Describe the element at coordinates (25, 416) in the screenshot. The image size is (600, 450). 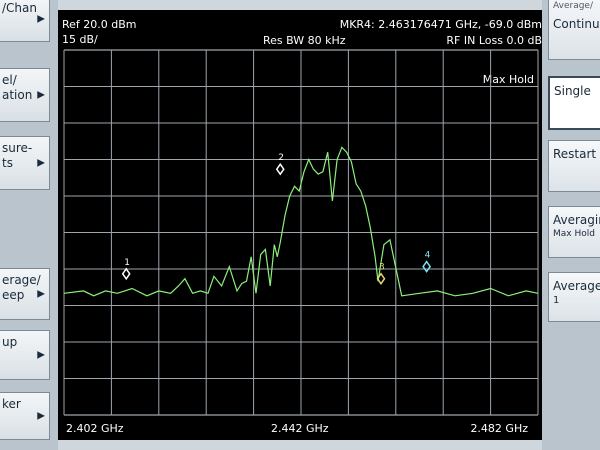
I see `softkey-marker: ker ▶` at that location.